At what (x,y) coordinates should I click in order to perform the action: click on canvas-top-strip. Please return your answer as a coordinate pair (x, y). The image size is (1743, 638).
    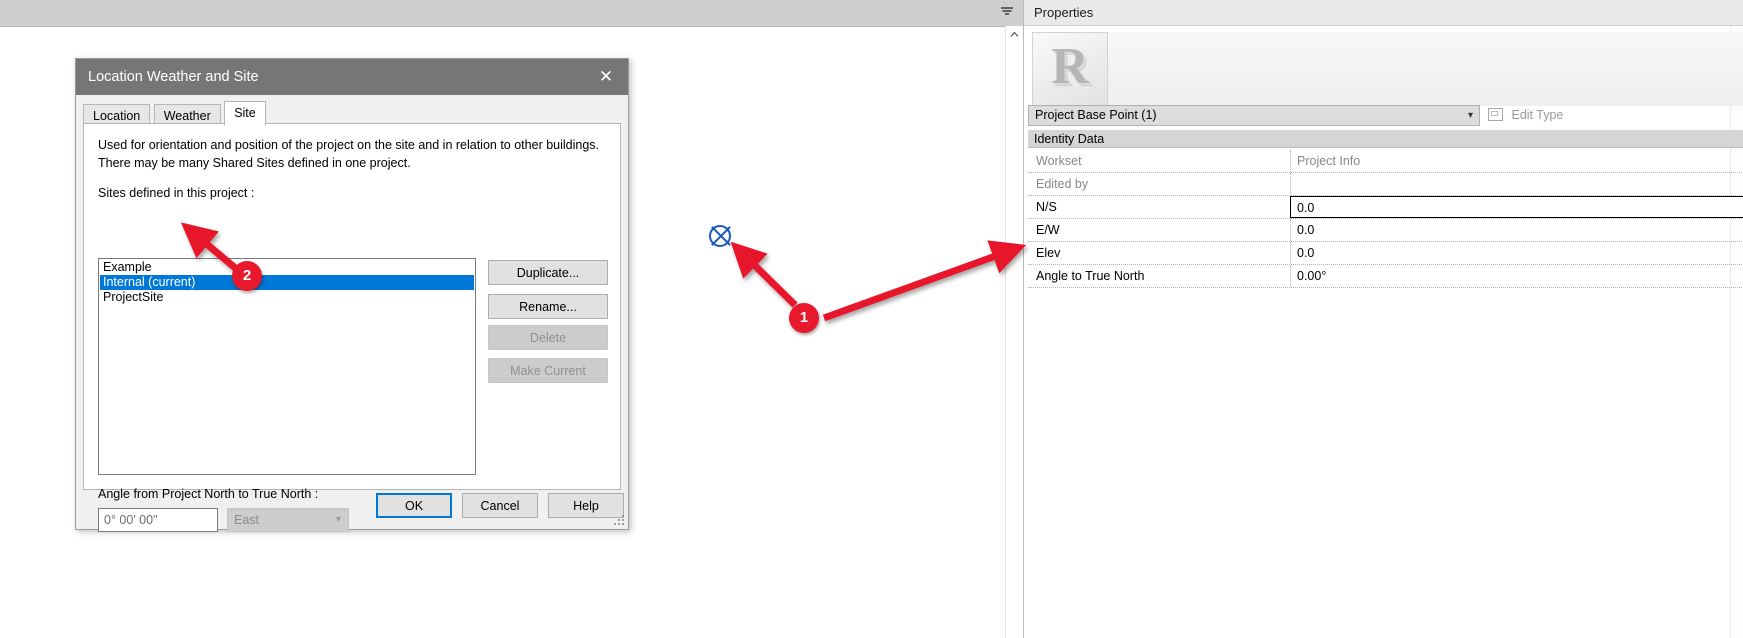
    Looking at the image, I should click on (511, 13).